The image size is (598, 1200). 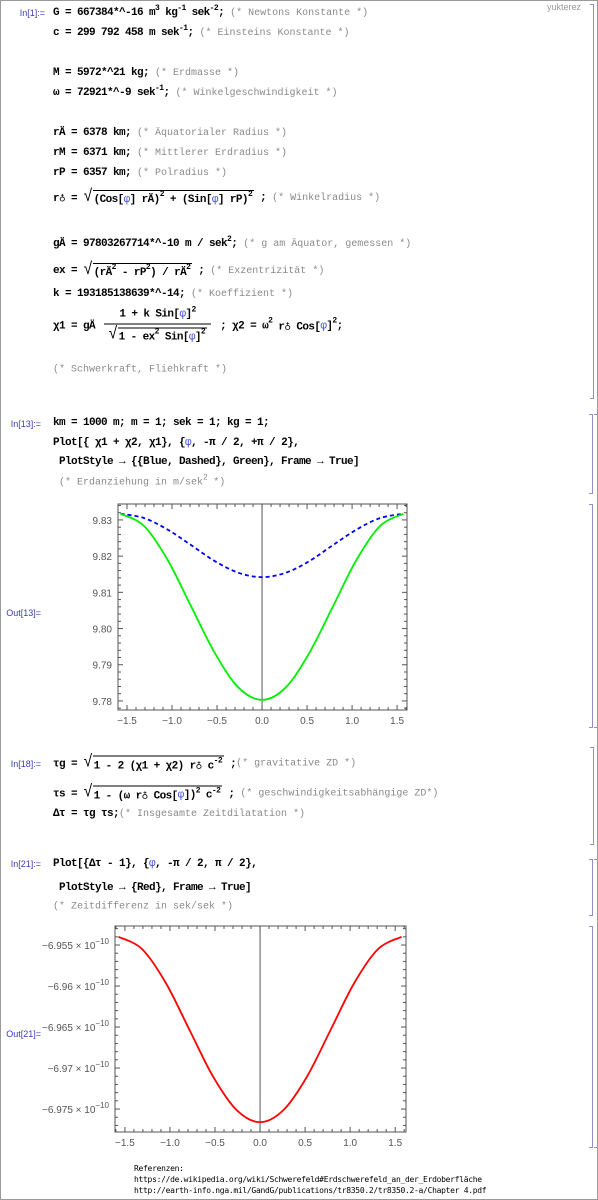 I want to click on y-tick-label: 9.81, so click(x=103, y=593).